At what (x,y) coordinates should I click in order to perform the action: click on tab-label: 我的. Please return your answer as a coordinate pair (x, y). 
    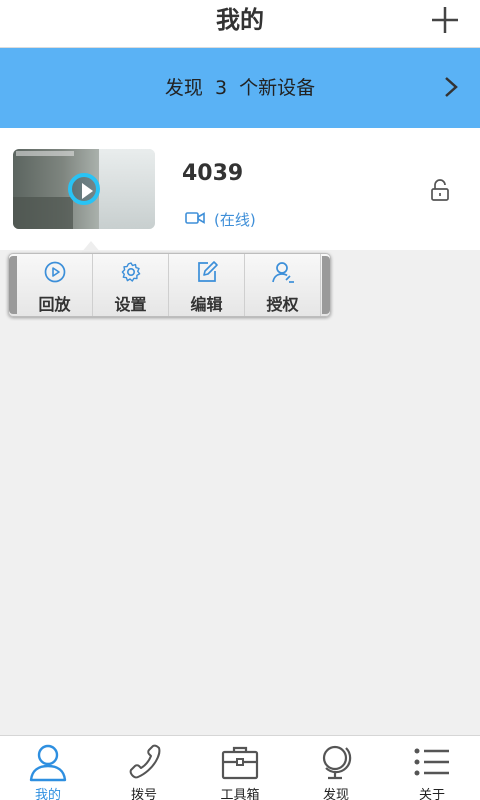
    Looking at the image, I should click on (47, 794).